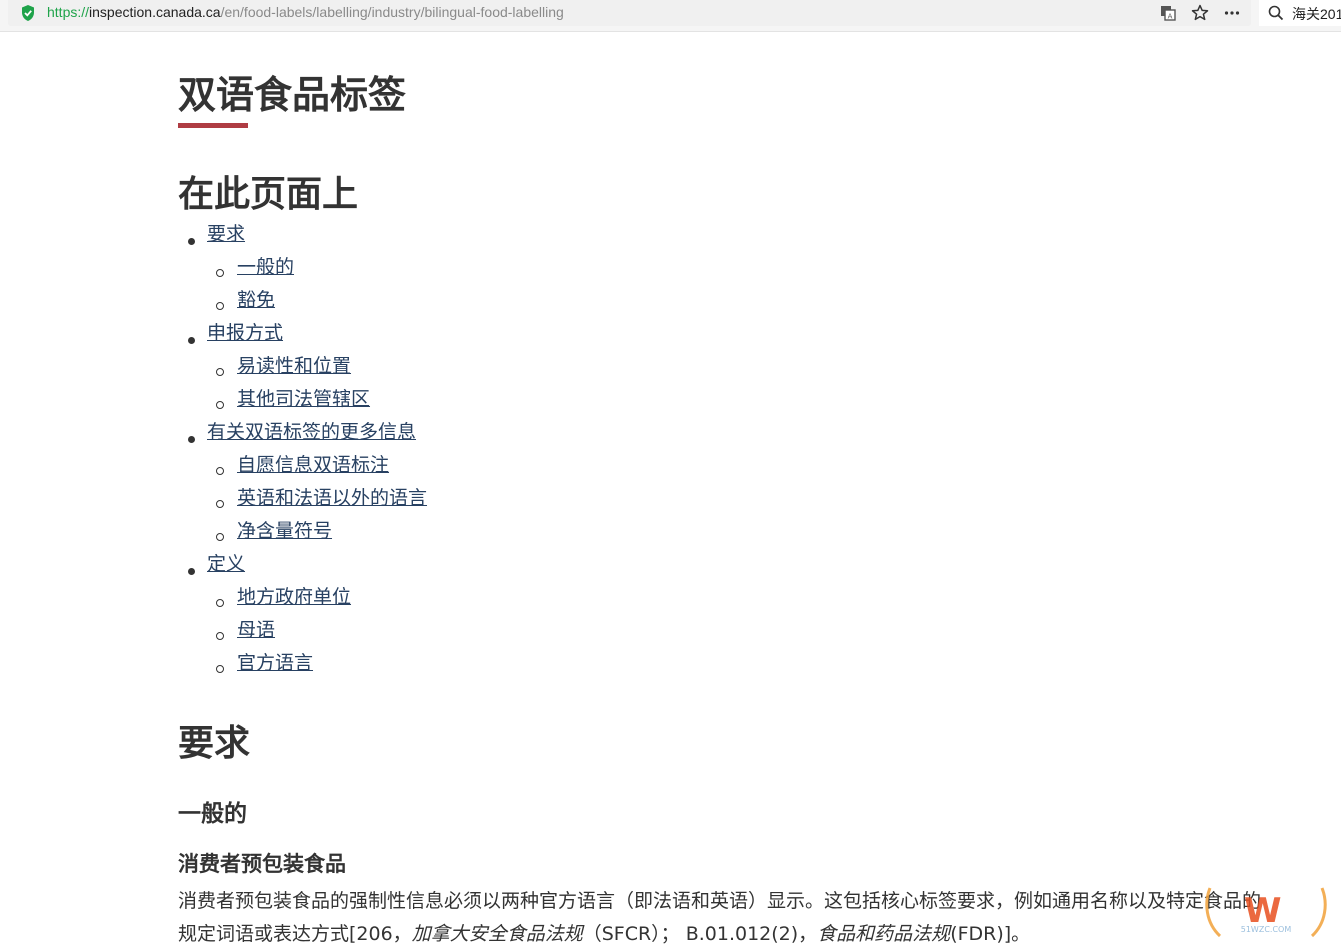 The width and height of the screenshot is (1341, 951). I want to click on toc-item-other-jurisdictions: 其他司法管辖区, so click(303, 399).